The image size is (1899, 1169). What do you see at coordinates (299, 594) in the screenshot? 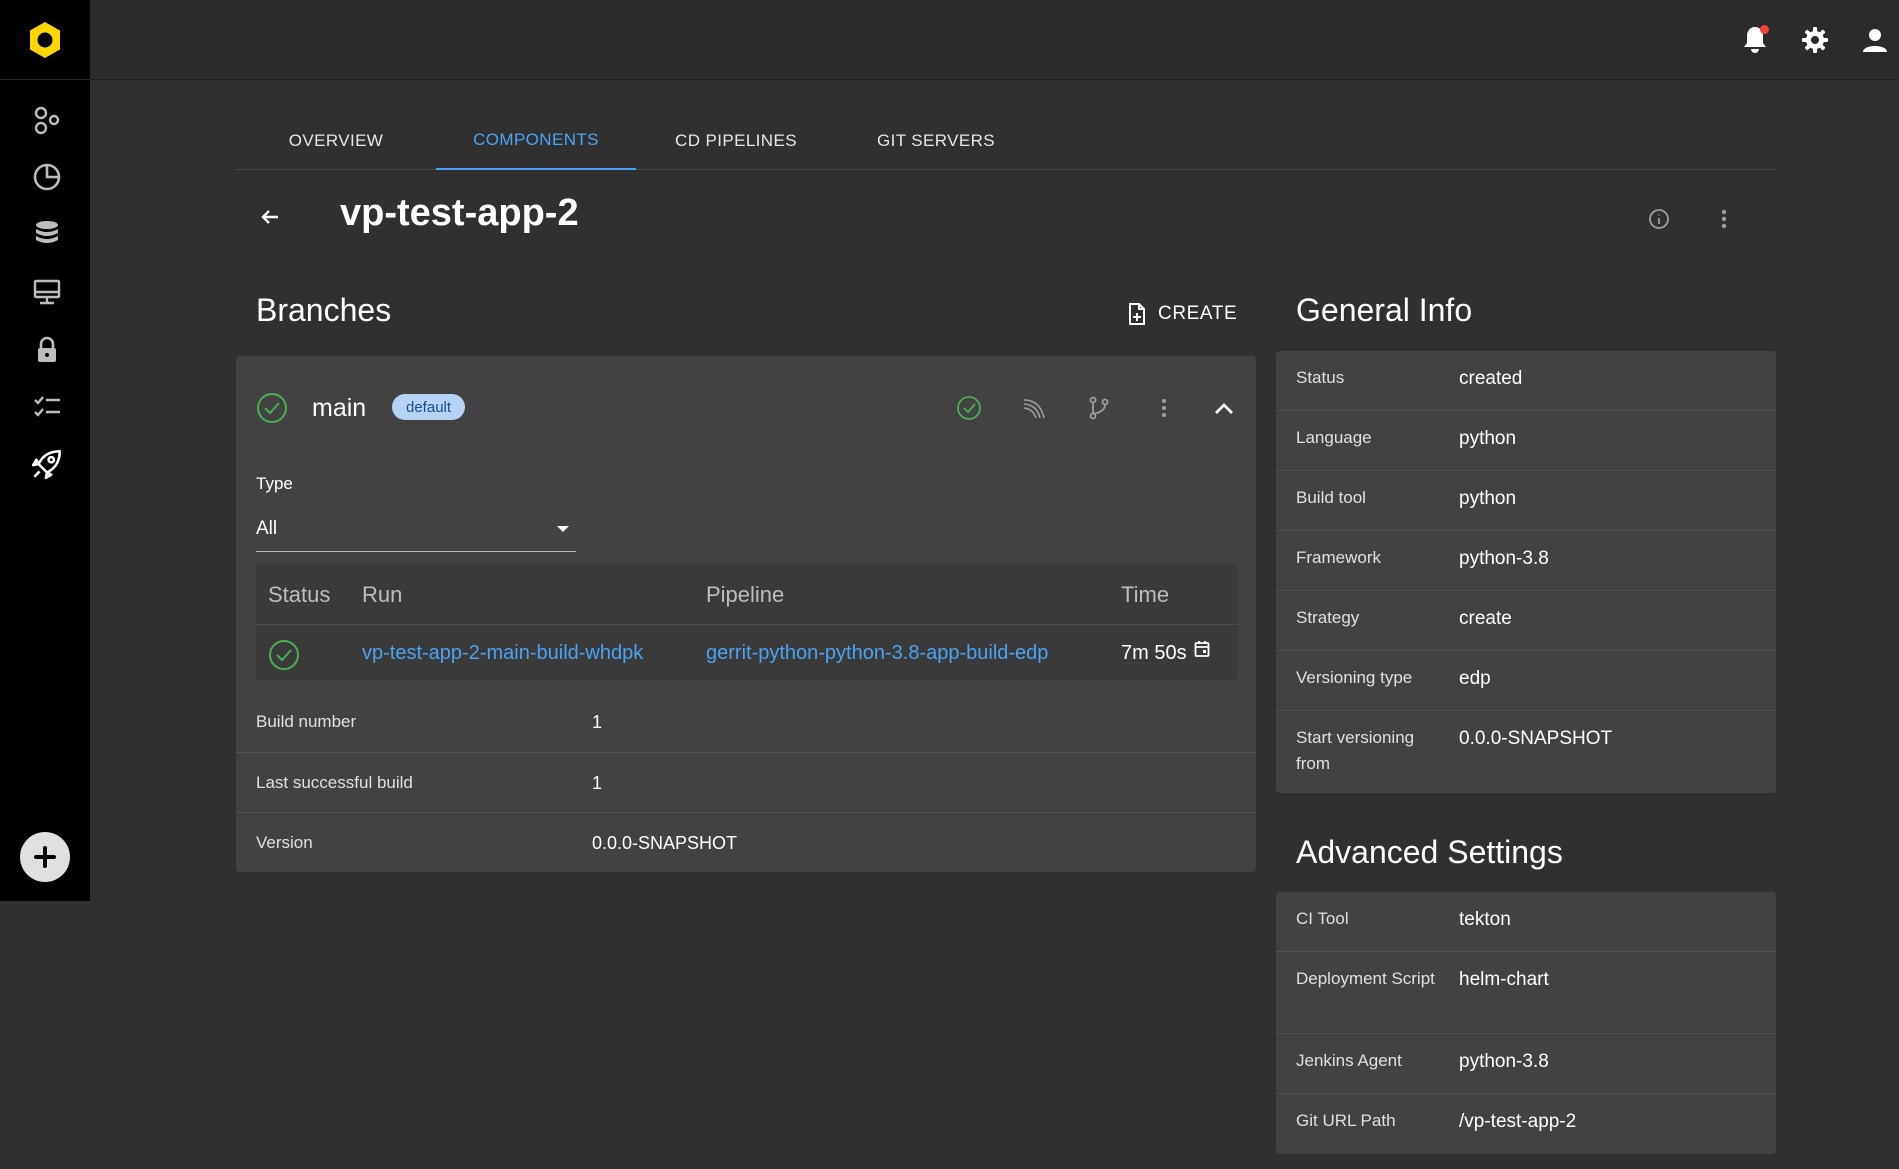
I see `column-header-status: Status` at bounding box center [299, 594].